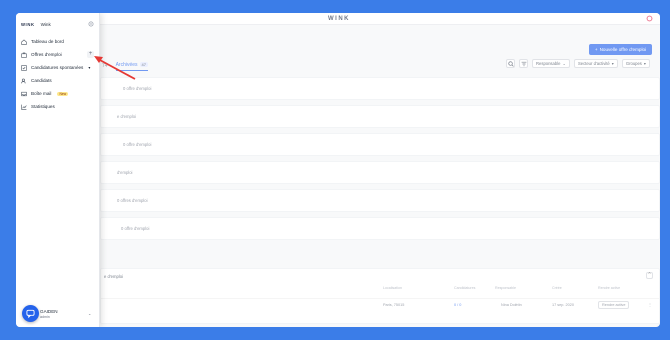 The width and height of the screenshot is (670, 340). I want to click on chevron-down-icon: ⌄, so click(89, 313).